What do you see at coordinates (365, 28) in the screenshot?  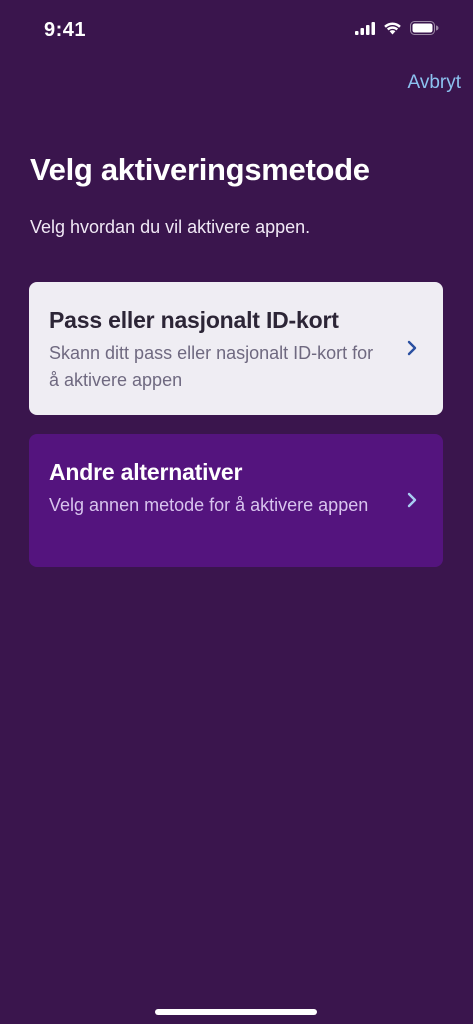 I see `cellular-signal-icon` at bounding box center [365, 28].